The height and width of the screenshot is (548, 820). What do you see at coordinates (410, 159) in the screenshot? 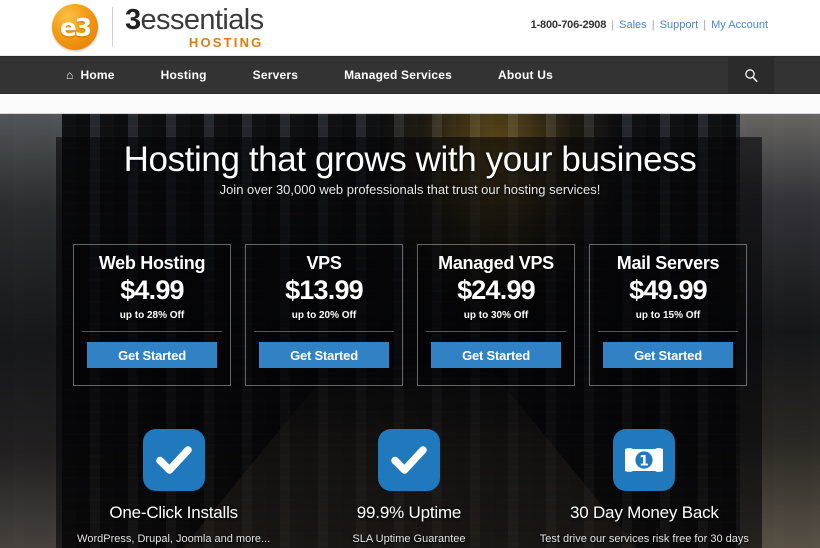
I see `hero-headline: Hosting that grows with your business` at bounding box center [410, 159].